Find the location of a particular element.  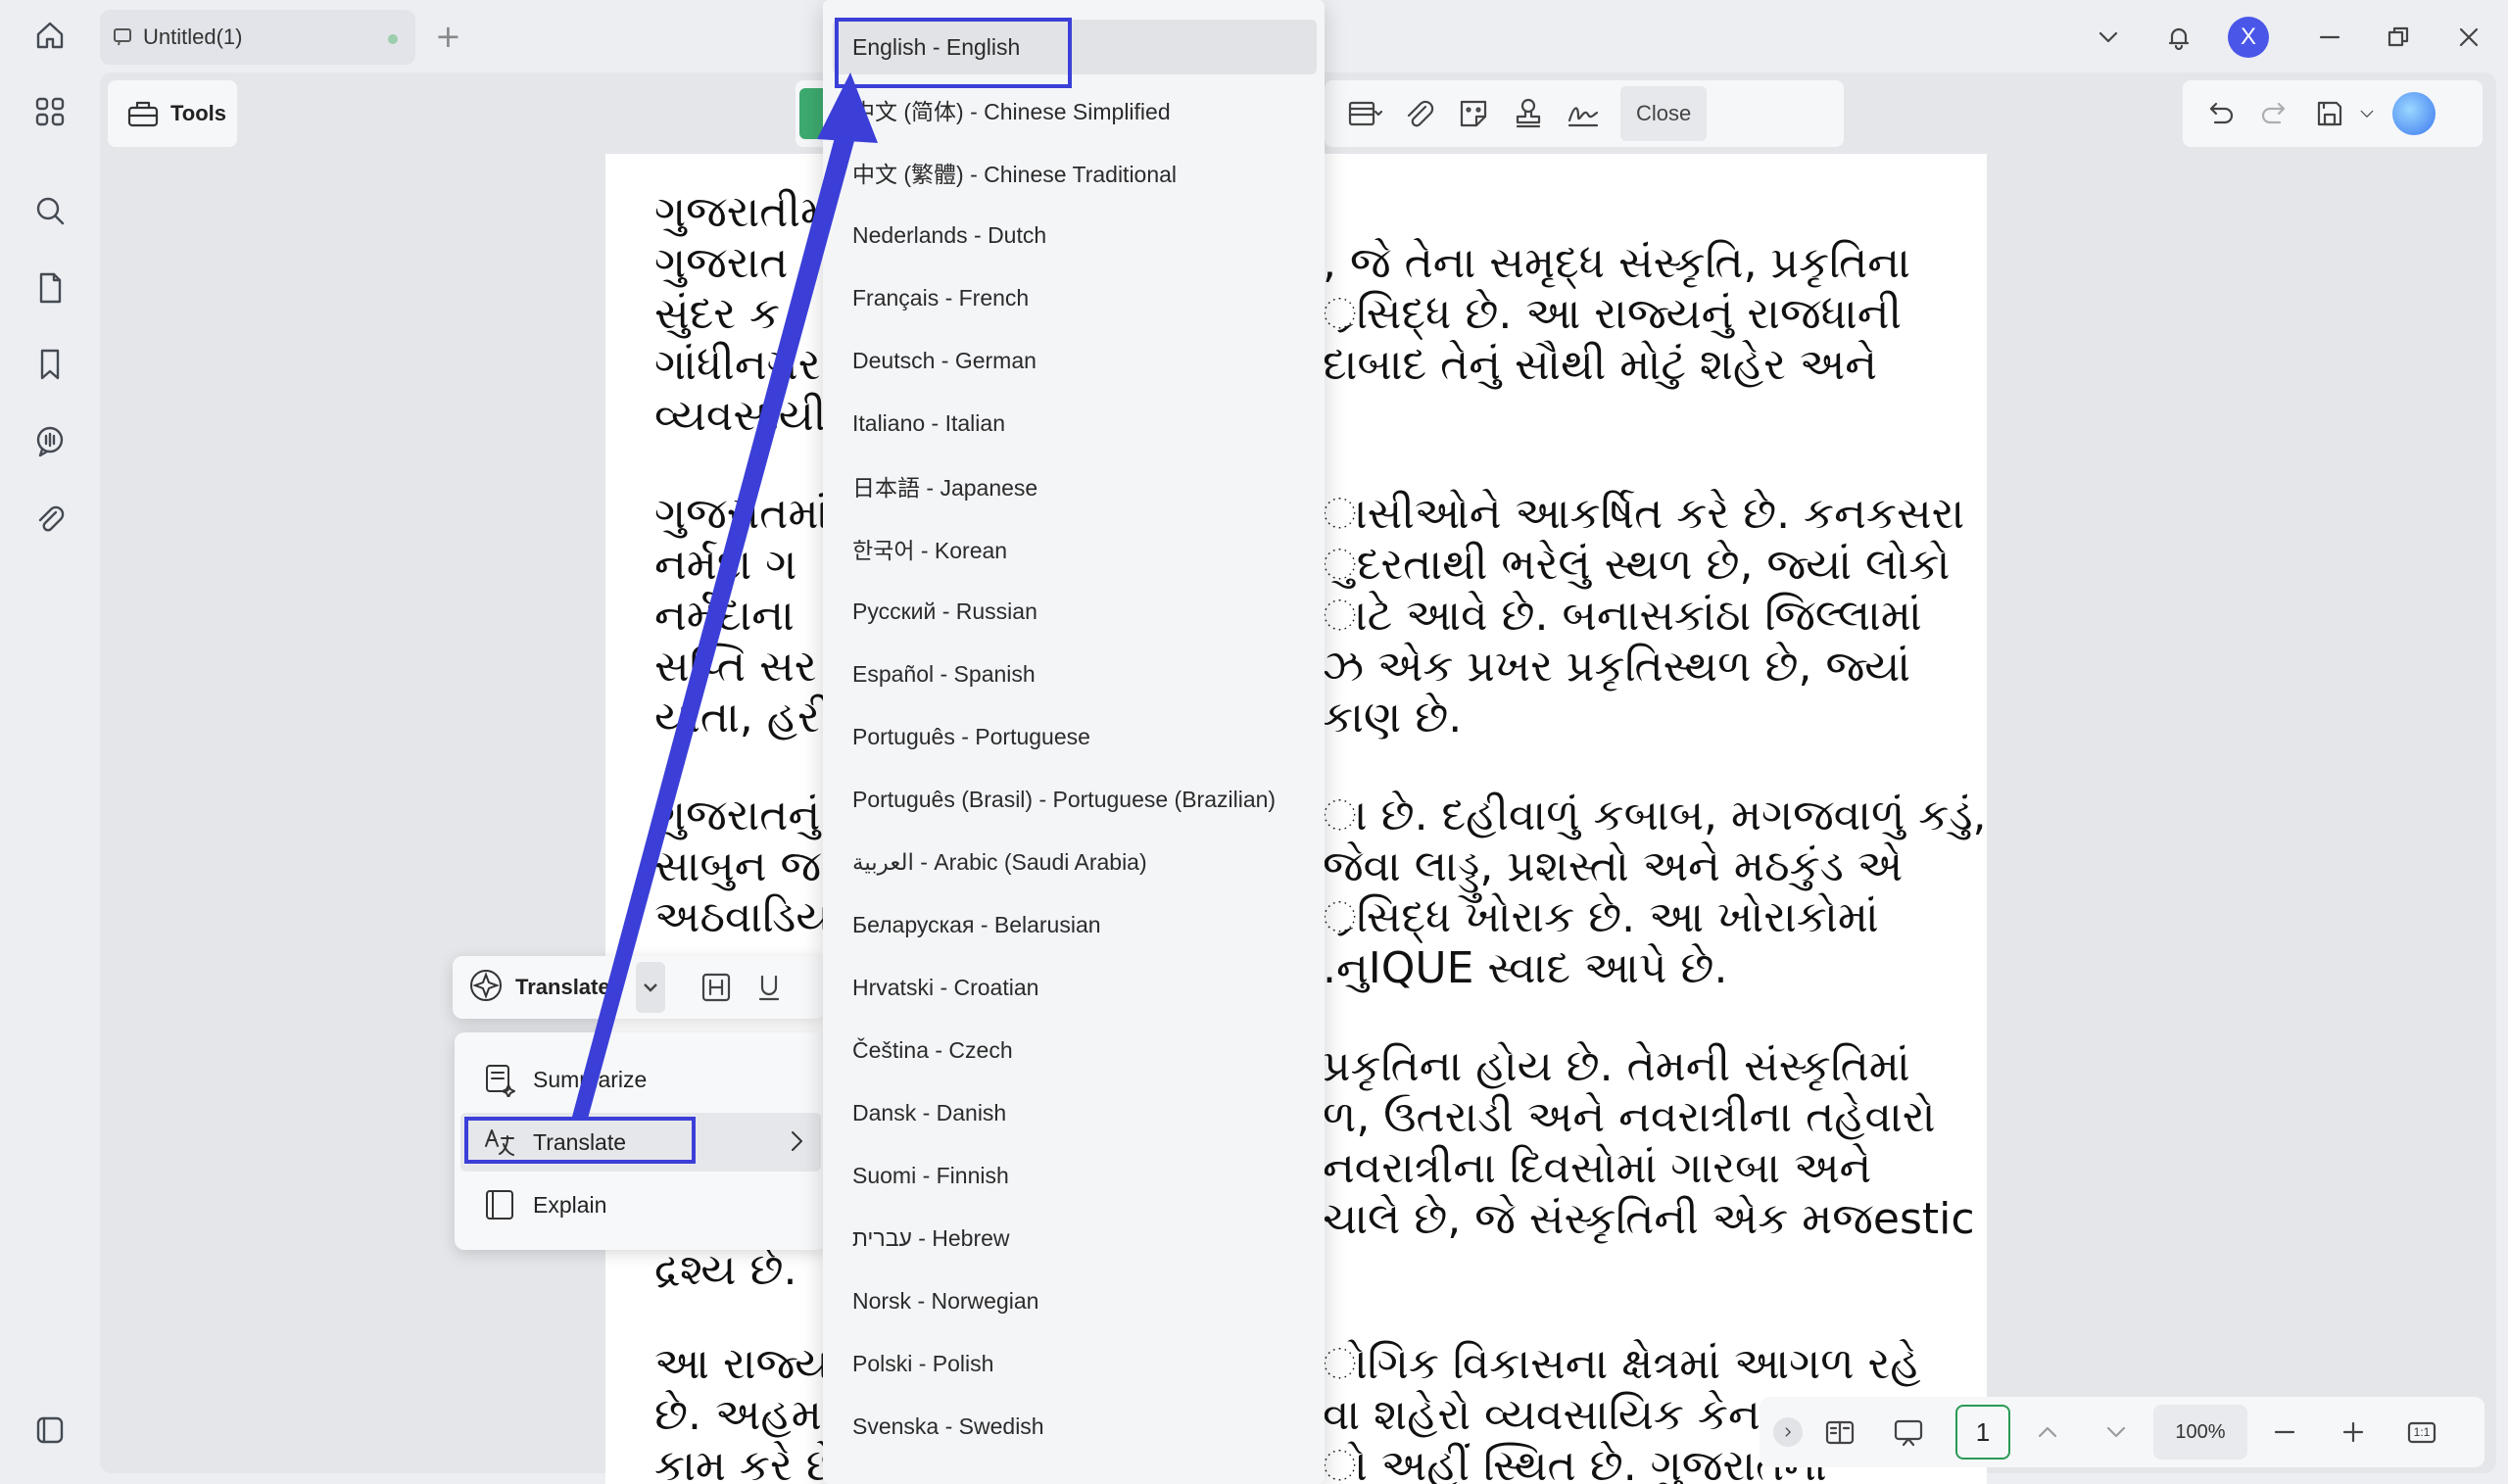

signature-icon is located at coordinates (1583, 113).